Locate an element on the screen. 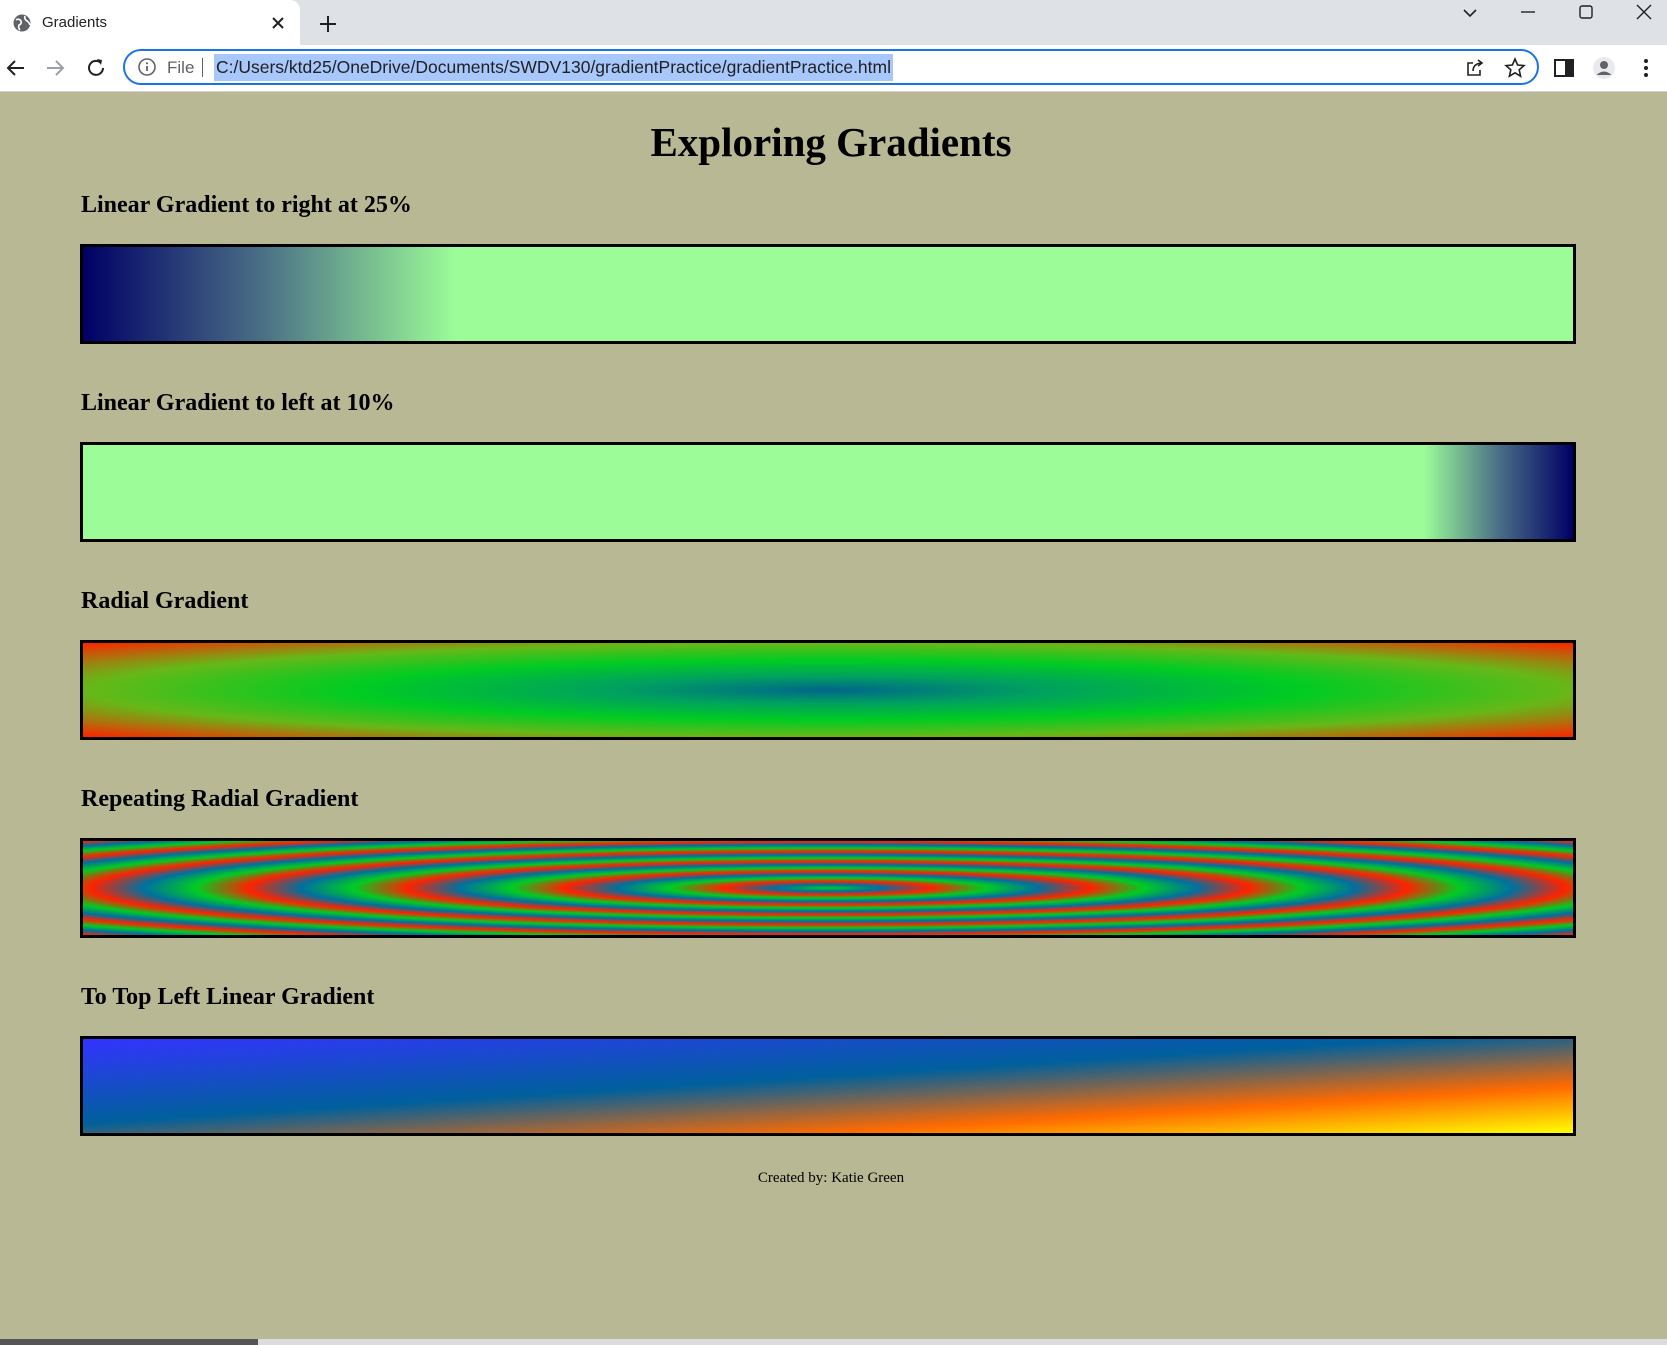 This screenshot has height=1345, width=1667. section-heading-radial: Radial Gradient is located at coordinates (165, 601).